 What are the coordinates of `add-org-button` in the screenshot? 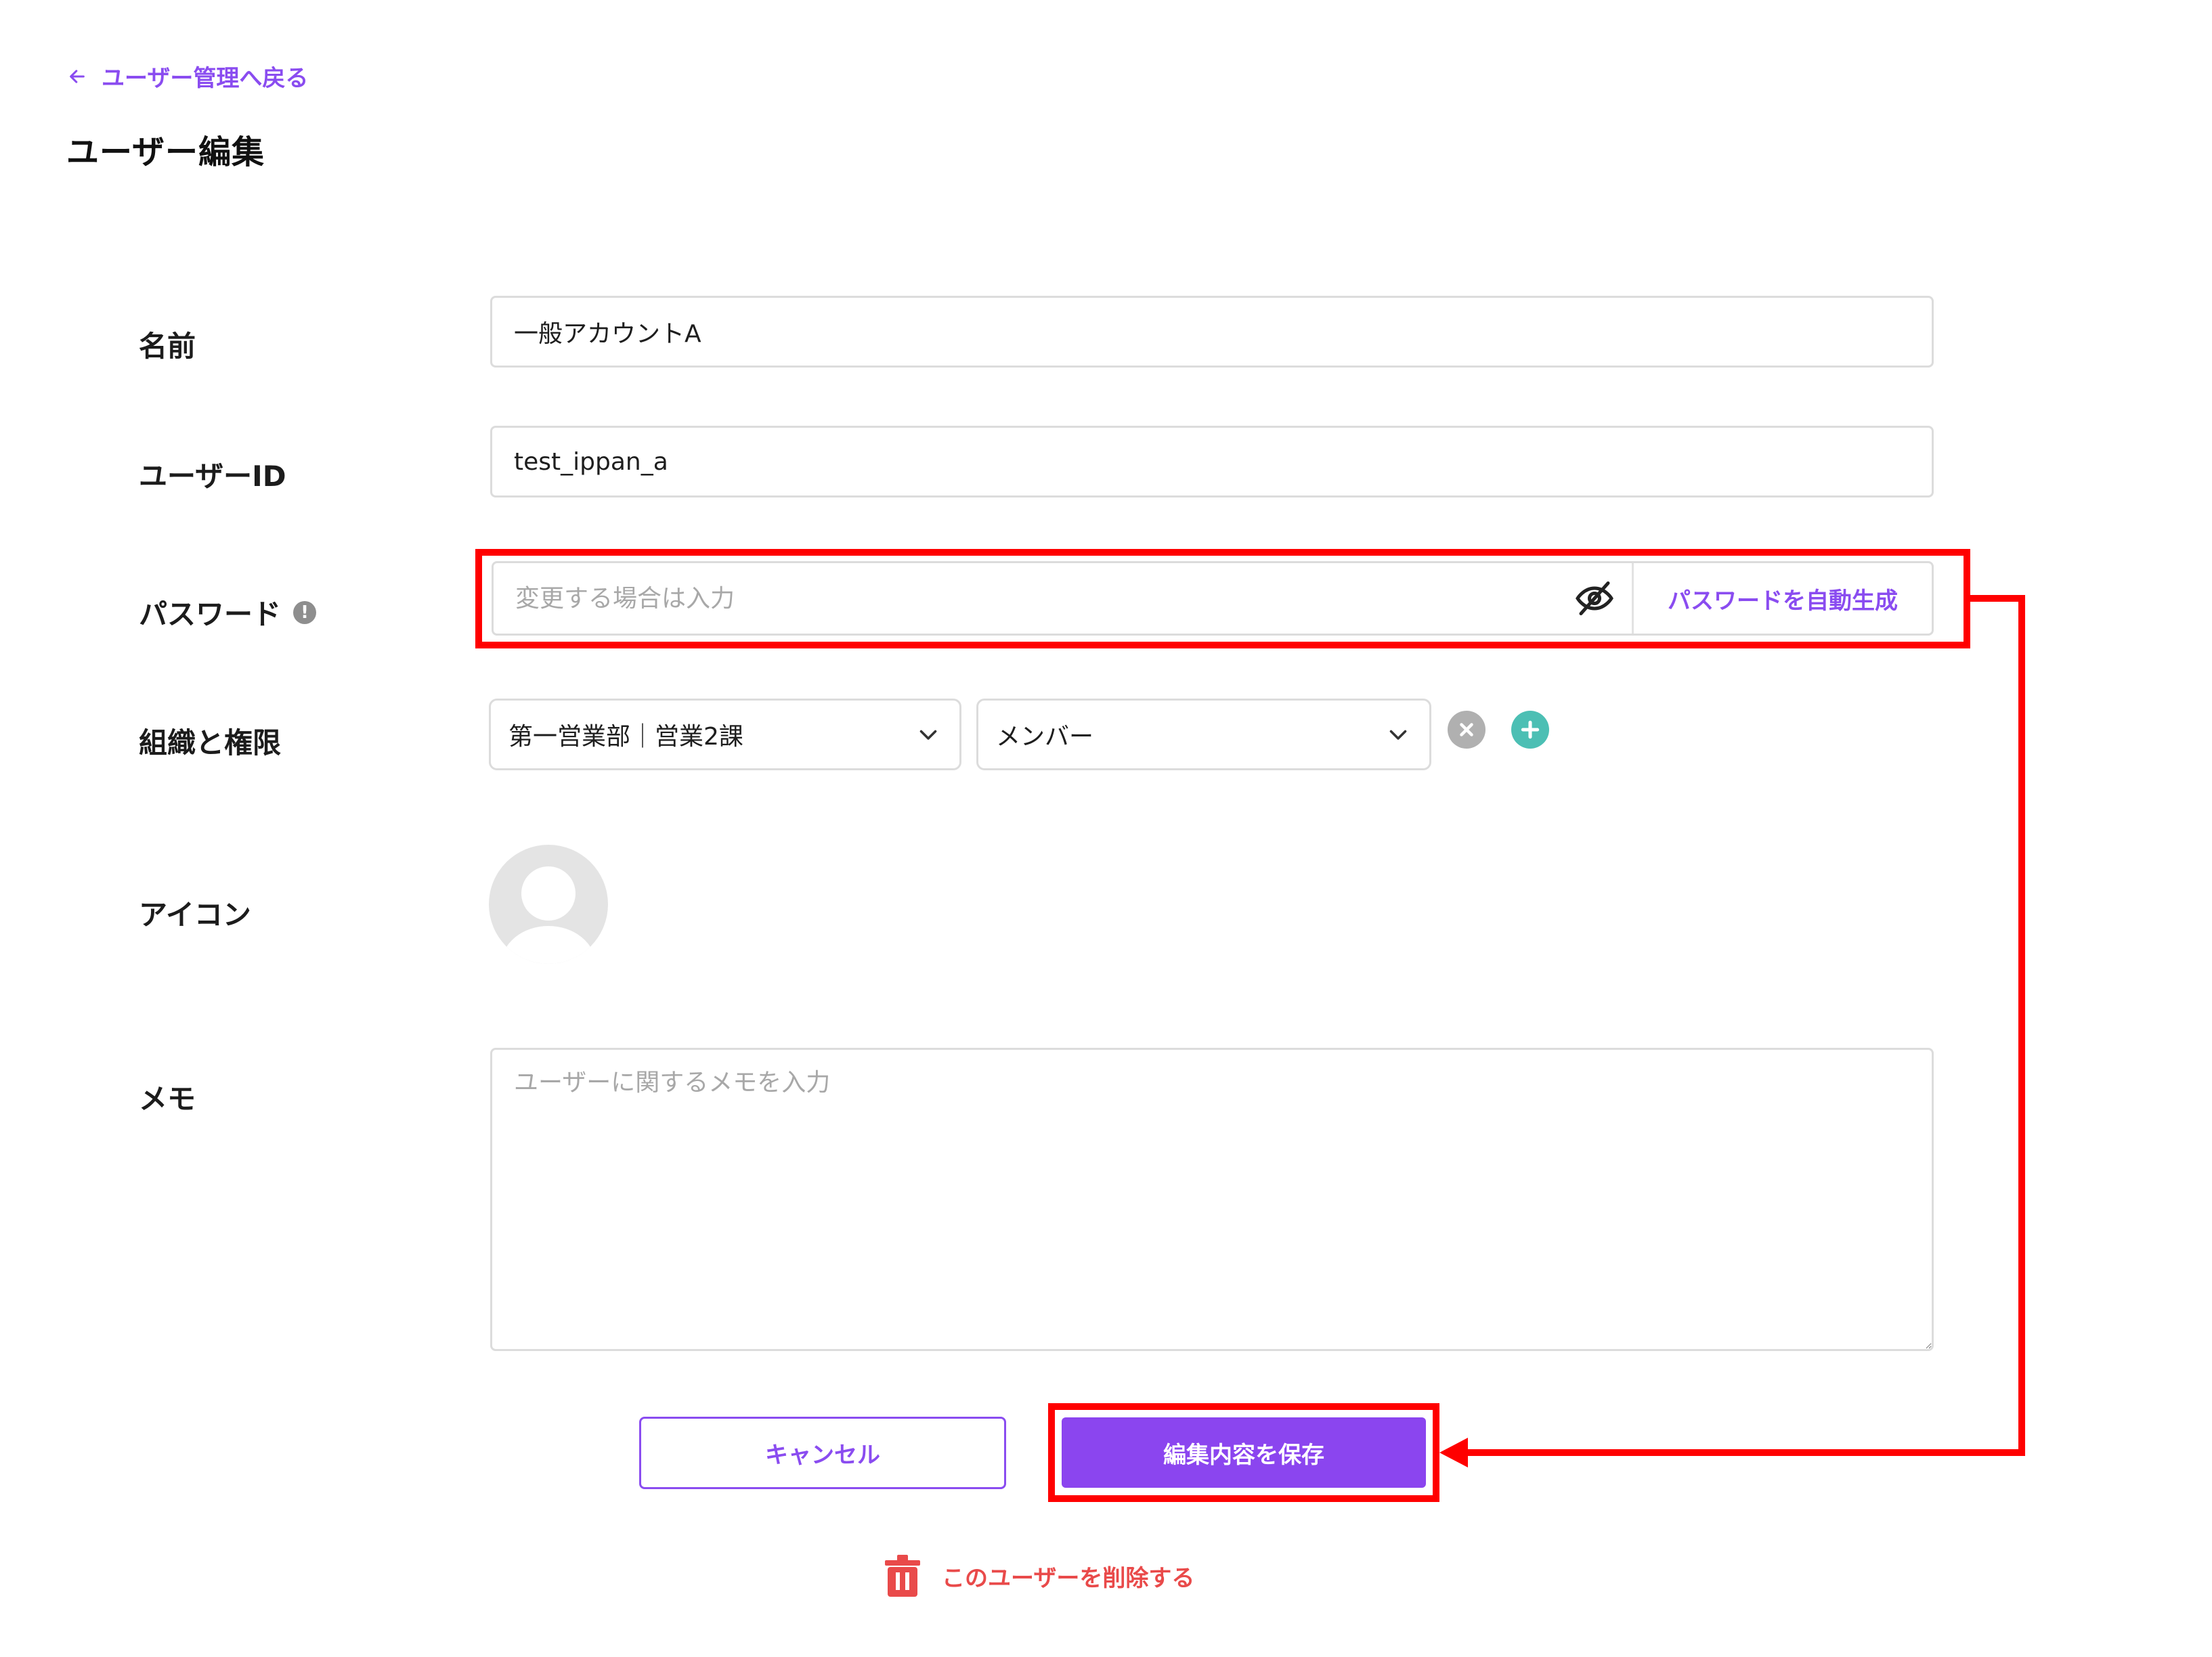 It's located at (1530, 730).